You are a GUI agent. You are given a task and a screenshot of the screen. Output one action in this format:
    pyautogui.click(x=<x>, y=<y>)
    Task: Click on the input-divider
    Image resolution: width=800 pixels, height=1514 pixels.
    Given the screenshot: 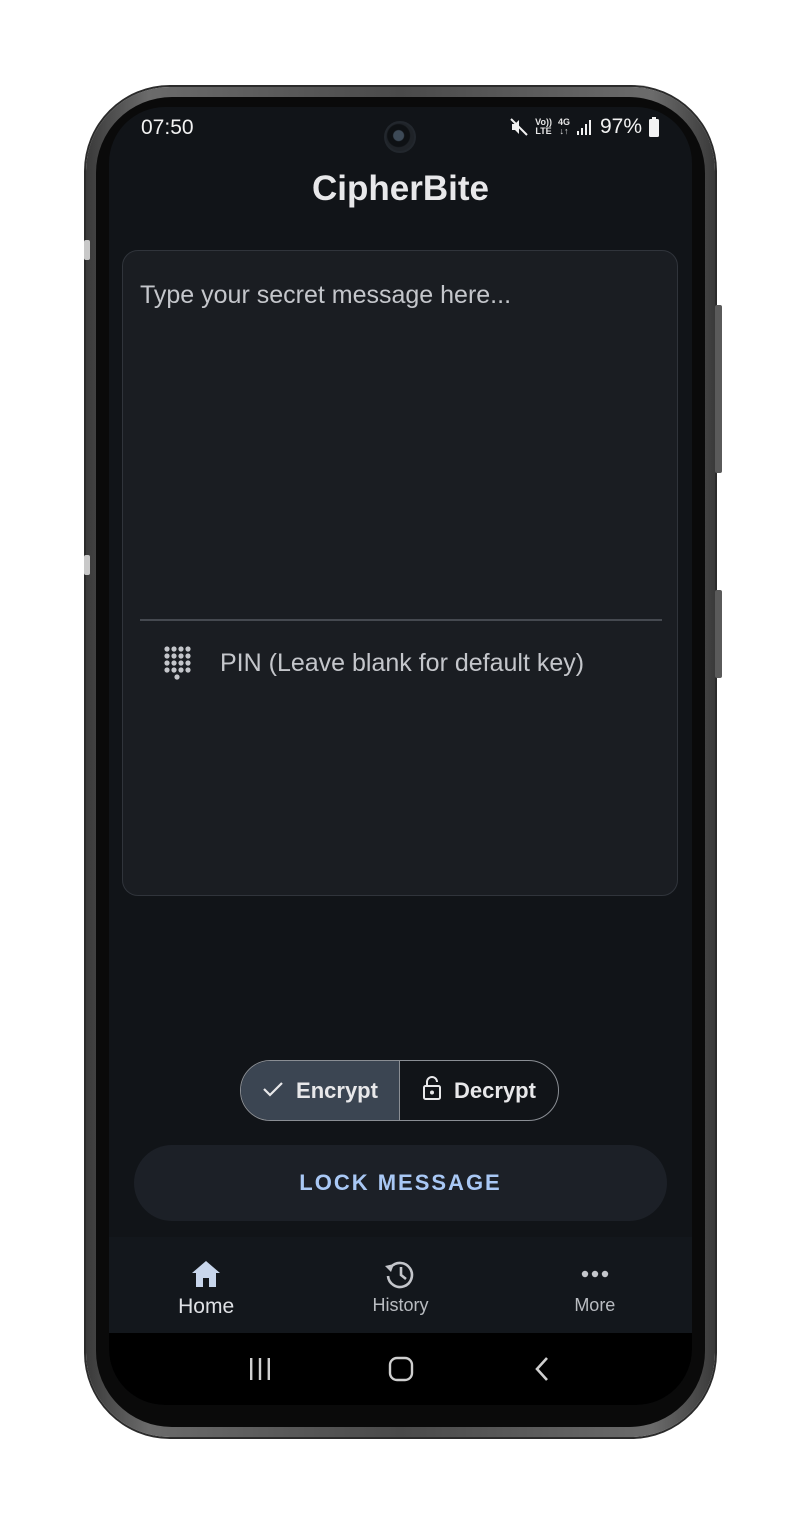 What is the action you would take?
    pyautogui.click(x=401, y=620)
    